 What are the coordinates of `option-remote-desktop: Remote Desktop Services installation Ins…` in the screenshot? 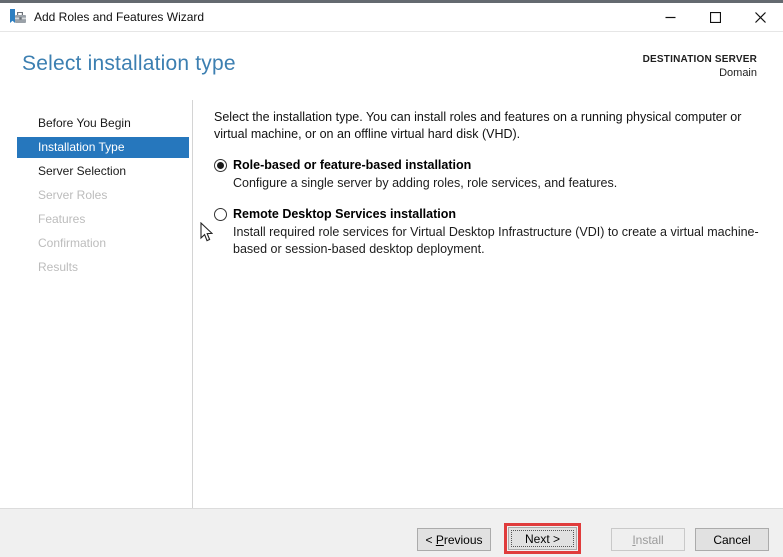 It's located at (496, 232).